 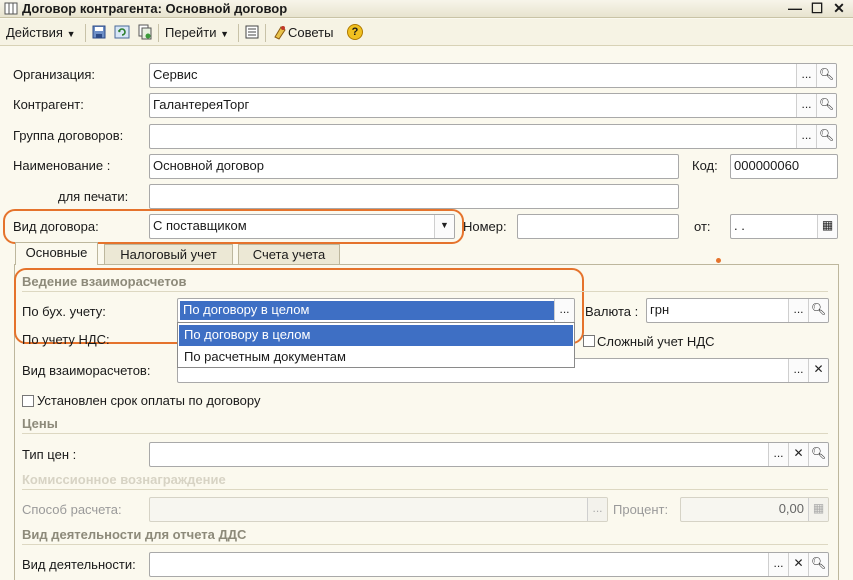 I want to click on number-label: Номер:, so click(x=485, y=226).